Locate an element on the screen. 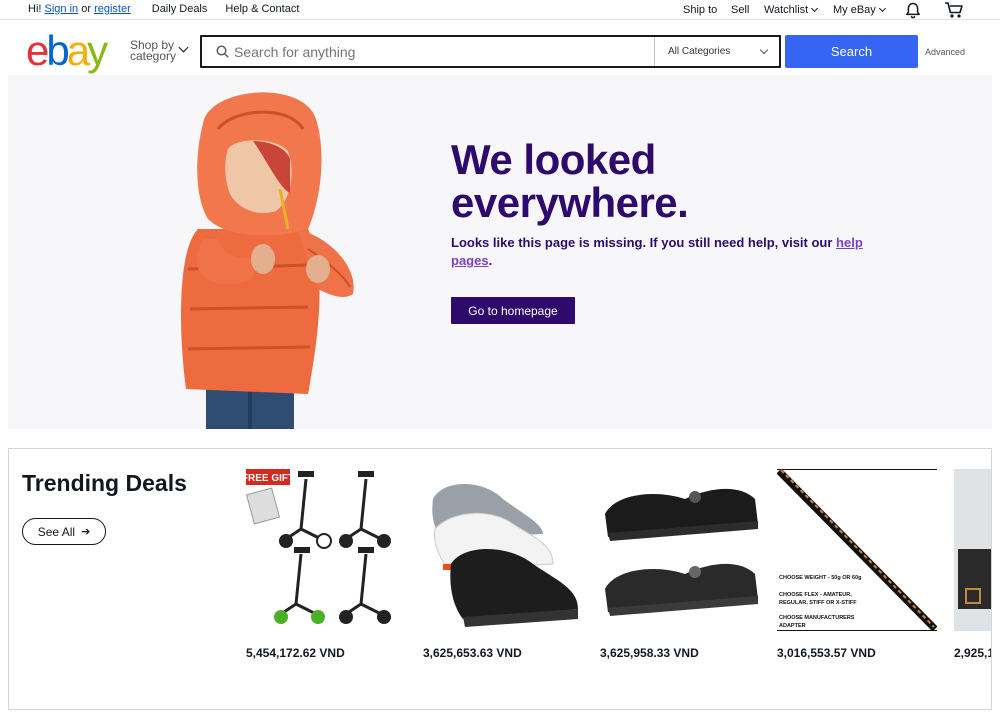  see-all-label: See All is located at coordinates (56, 531).